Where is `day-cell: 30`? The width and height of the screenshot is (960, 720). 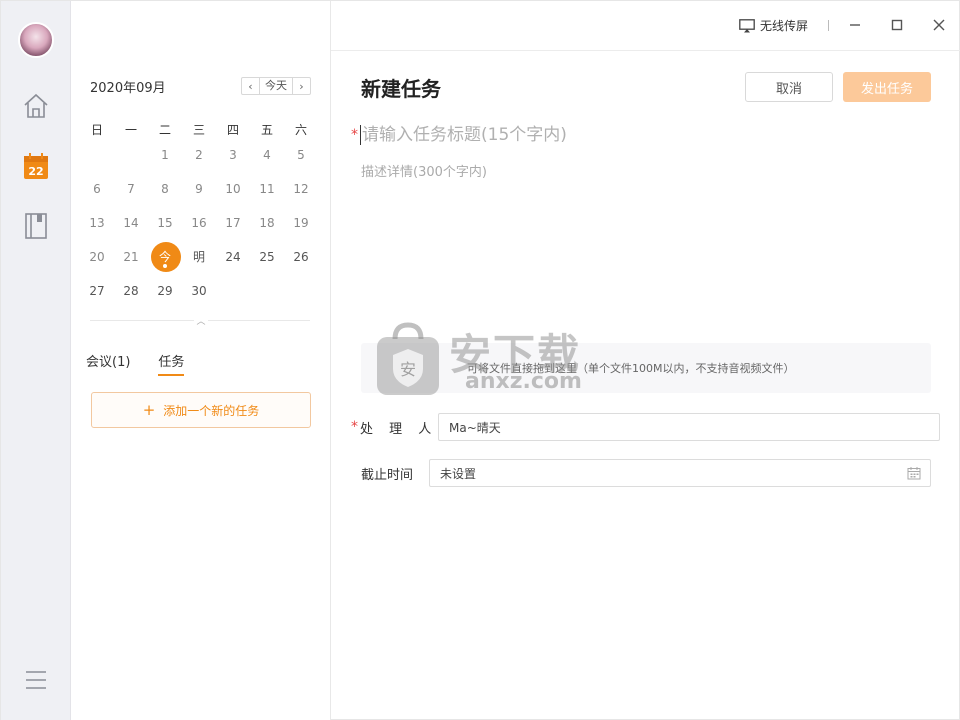 day-cell: 30 is located at coordinates (199, 291).